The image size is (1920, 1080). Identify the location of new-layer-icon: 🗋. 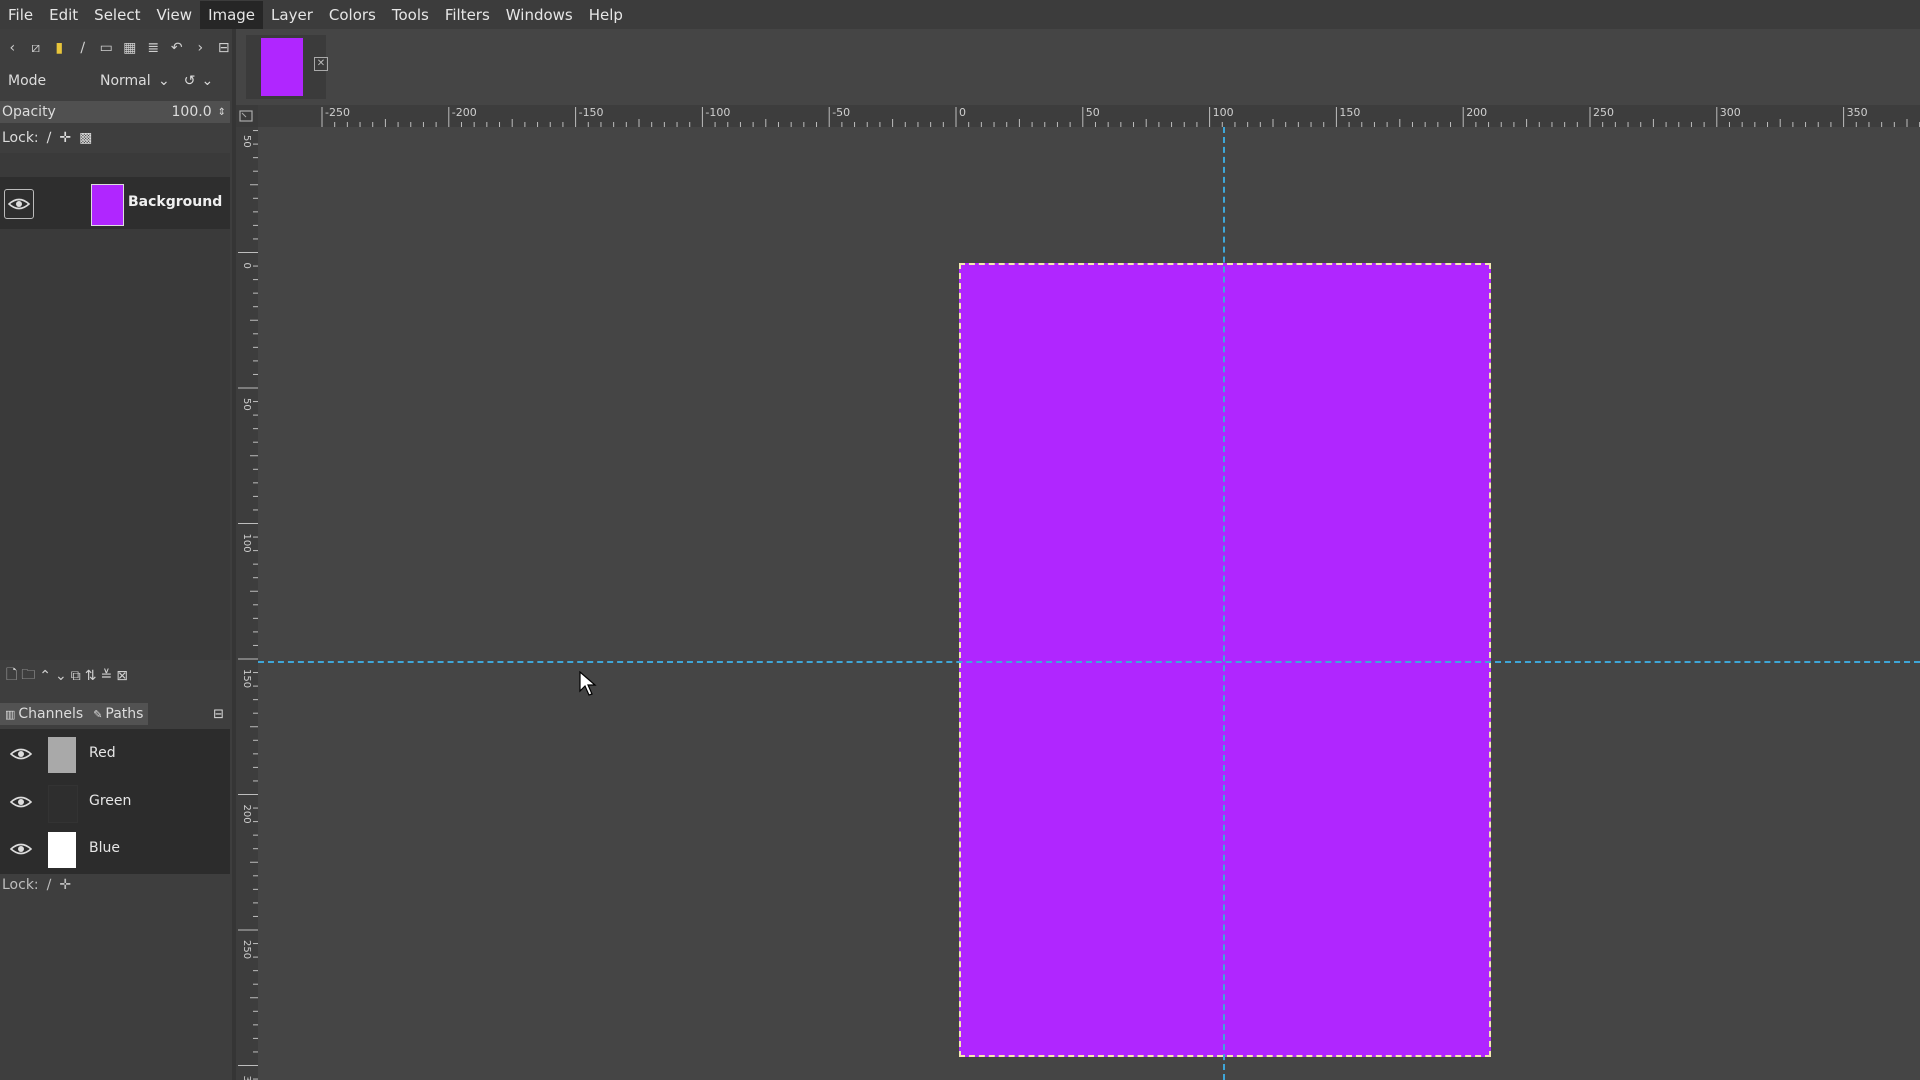
(11, 676).